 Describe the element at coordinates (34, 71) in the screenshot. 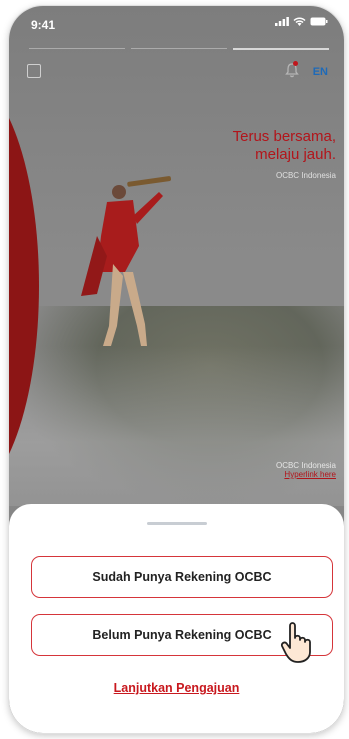

I see `scan-icon` at that location.